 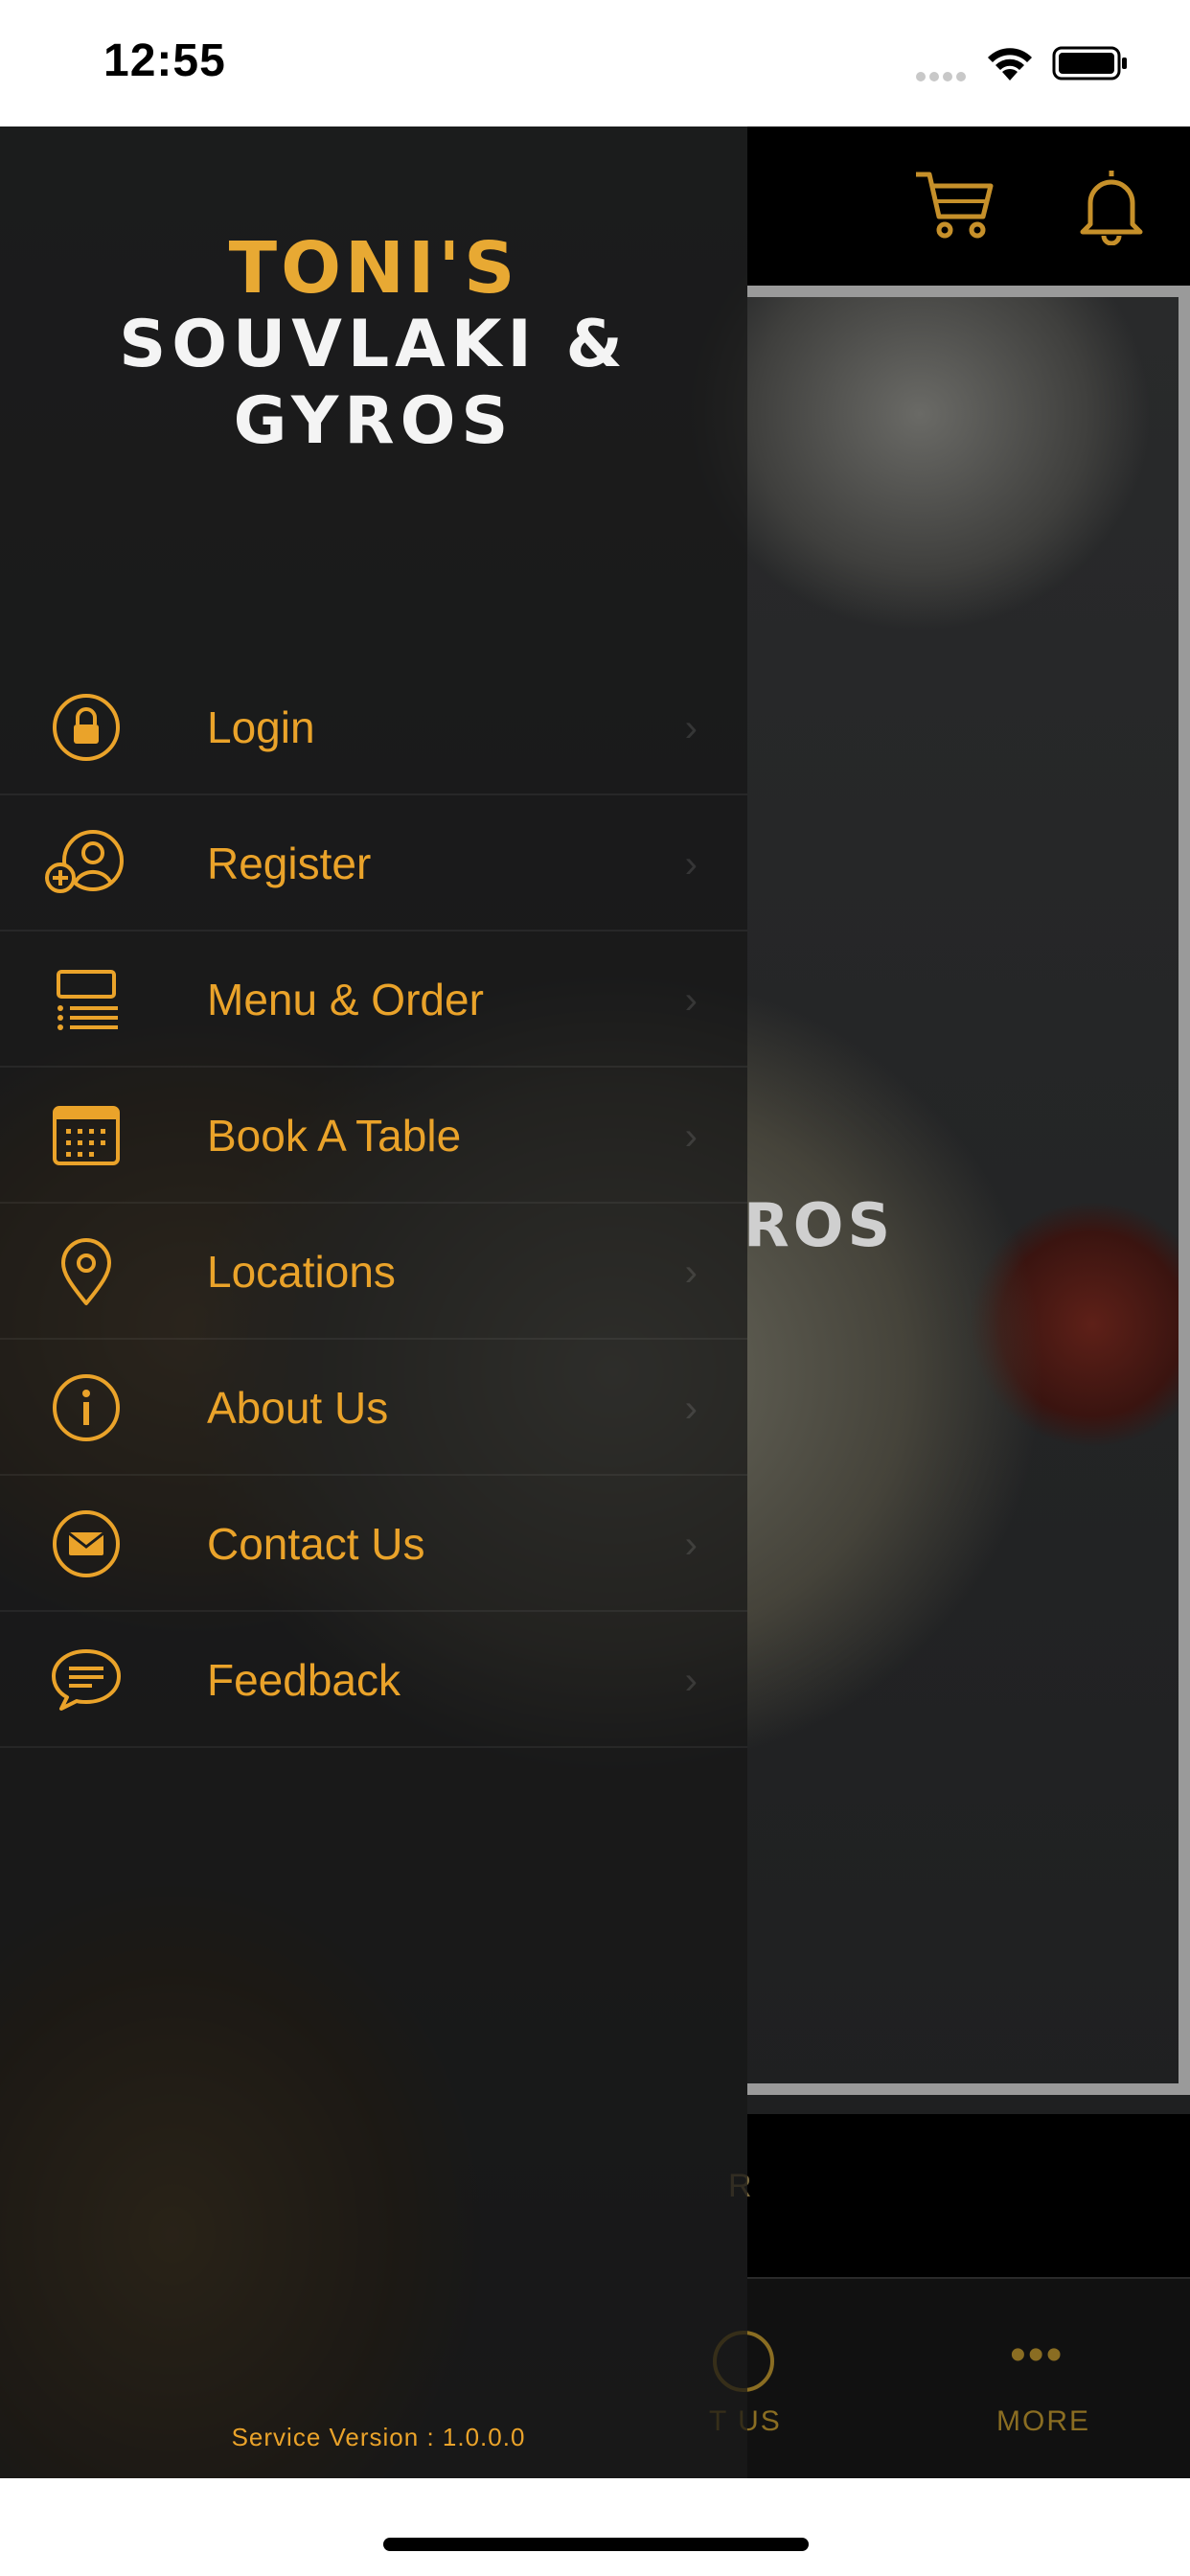 What do you see at coordinates (820, 1225) in the screenshot?
I see `background-logo-fragment: ROS` at bounding box center [820, 1225].